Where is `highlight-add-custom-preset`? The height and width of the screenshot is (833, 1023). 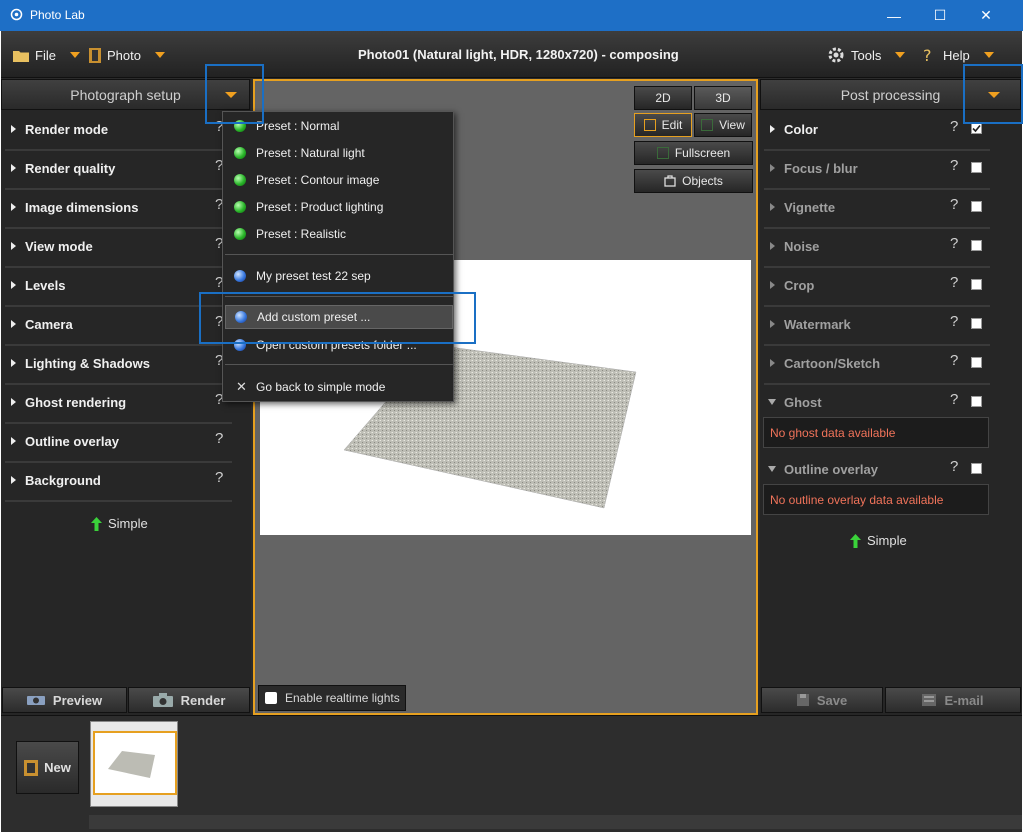 highlight-add-custom-preset is located at coordinates (337, 318).